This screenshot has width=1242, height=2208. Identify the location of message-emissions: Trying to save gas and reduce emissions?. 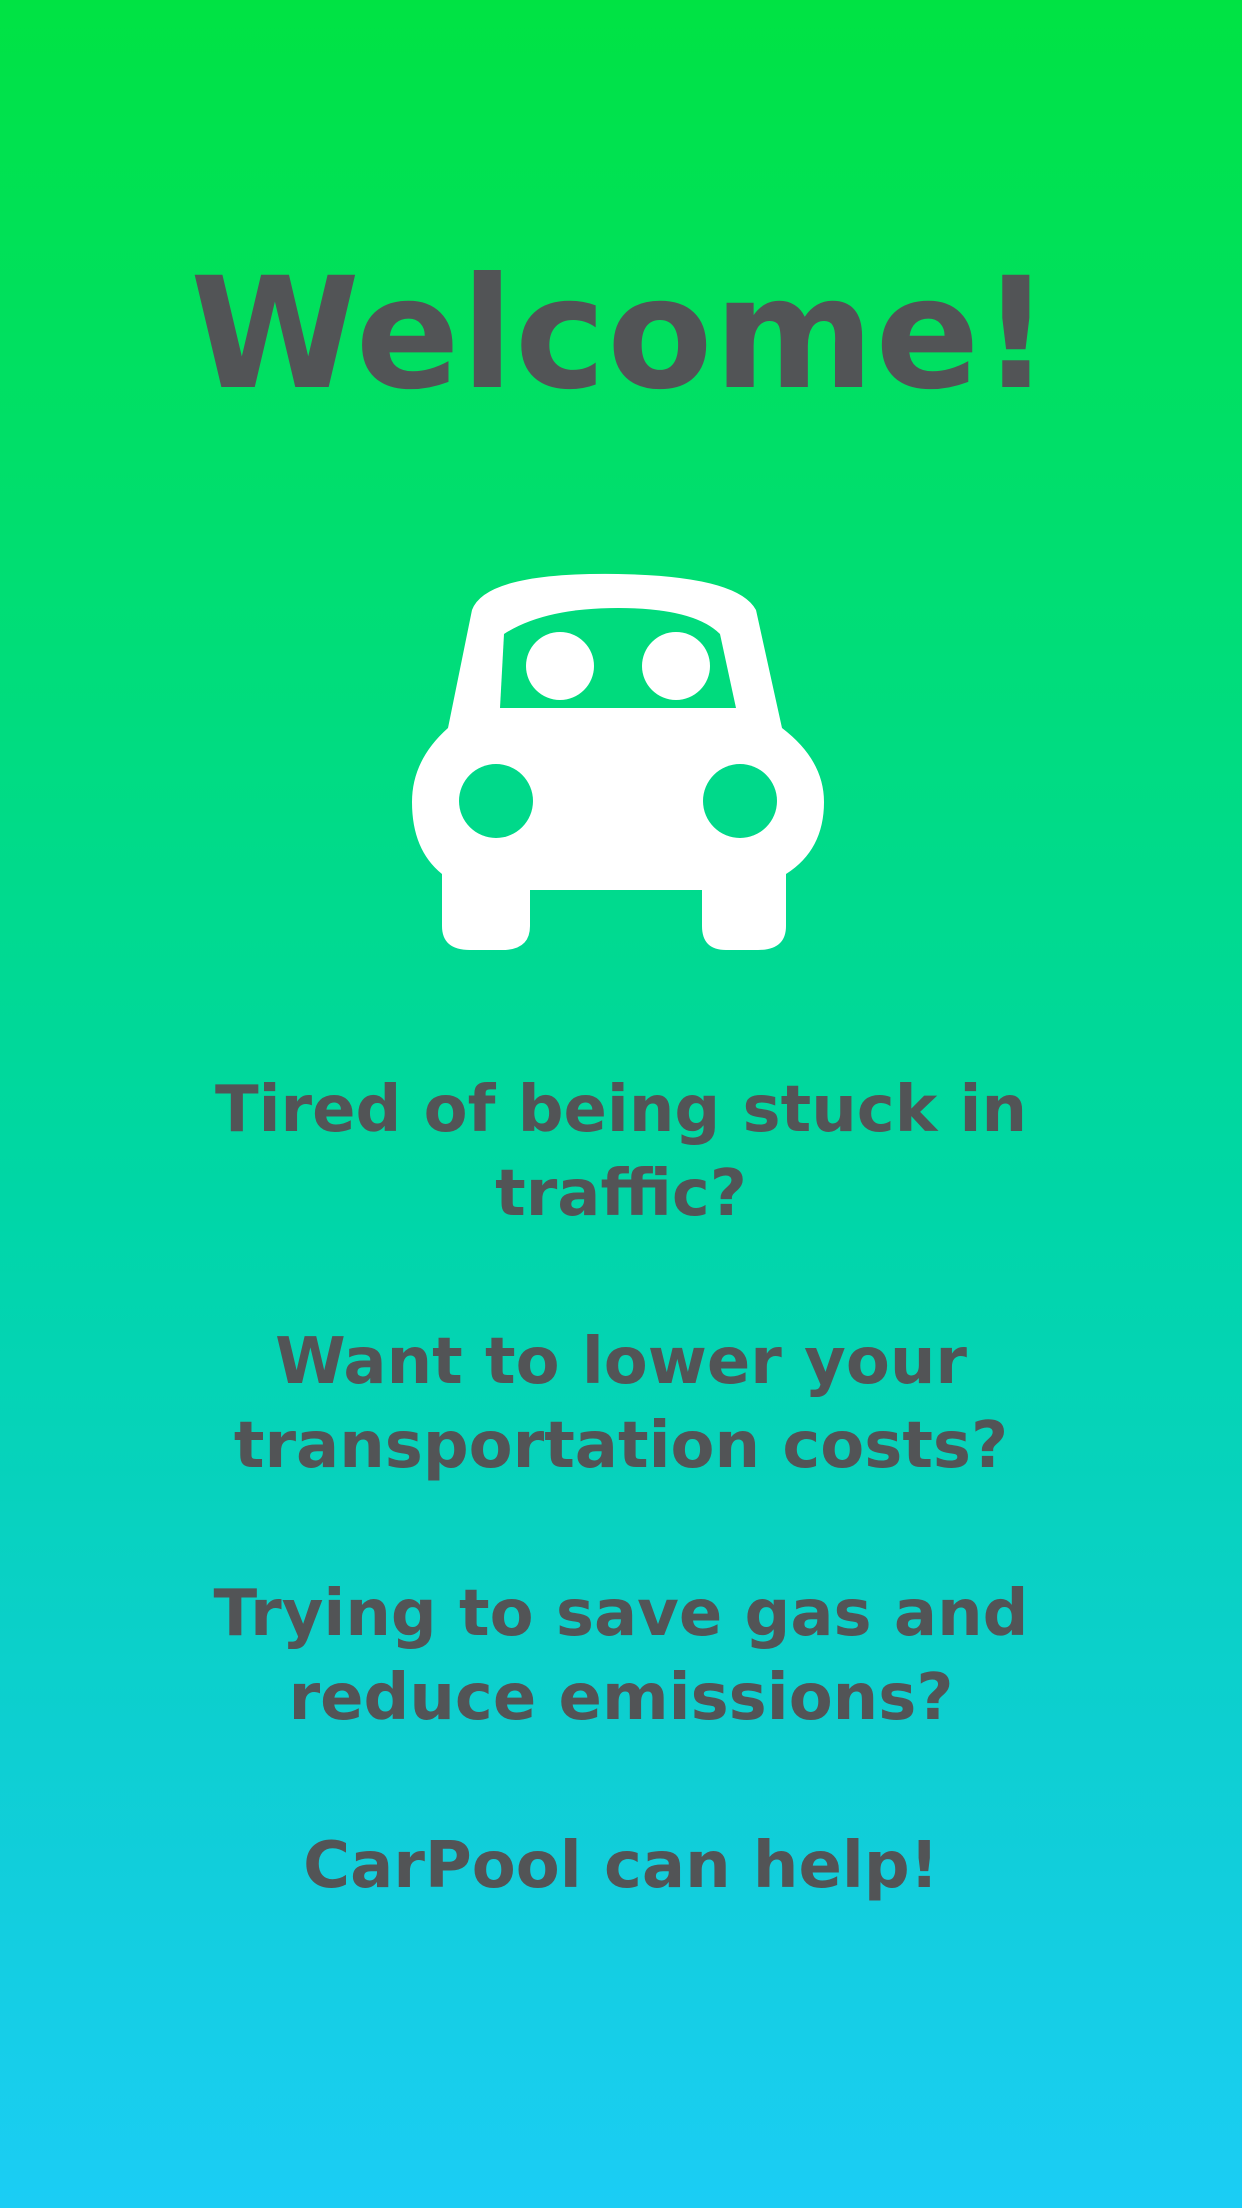
(621, 1656).